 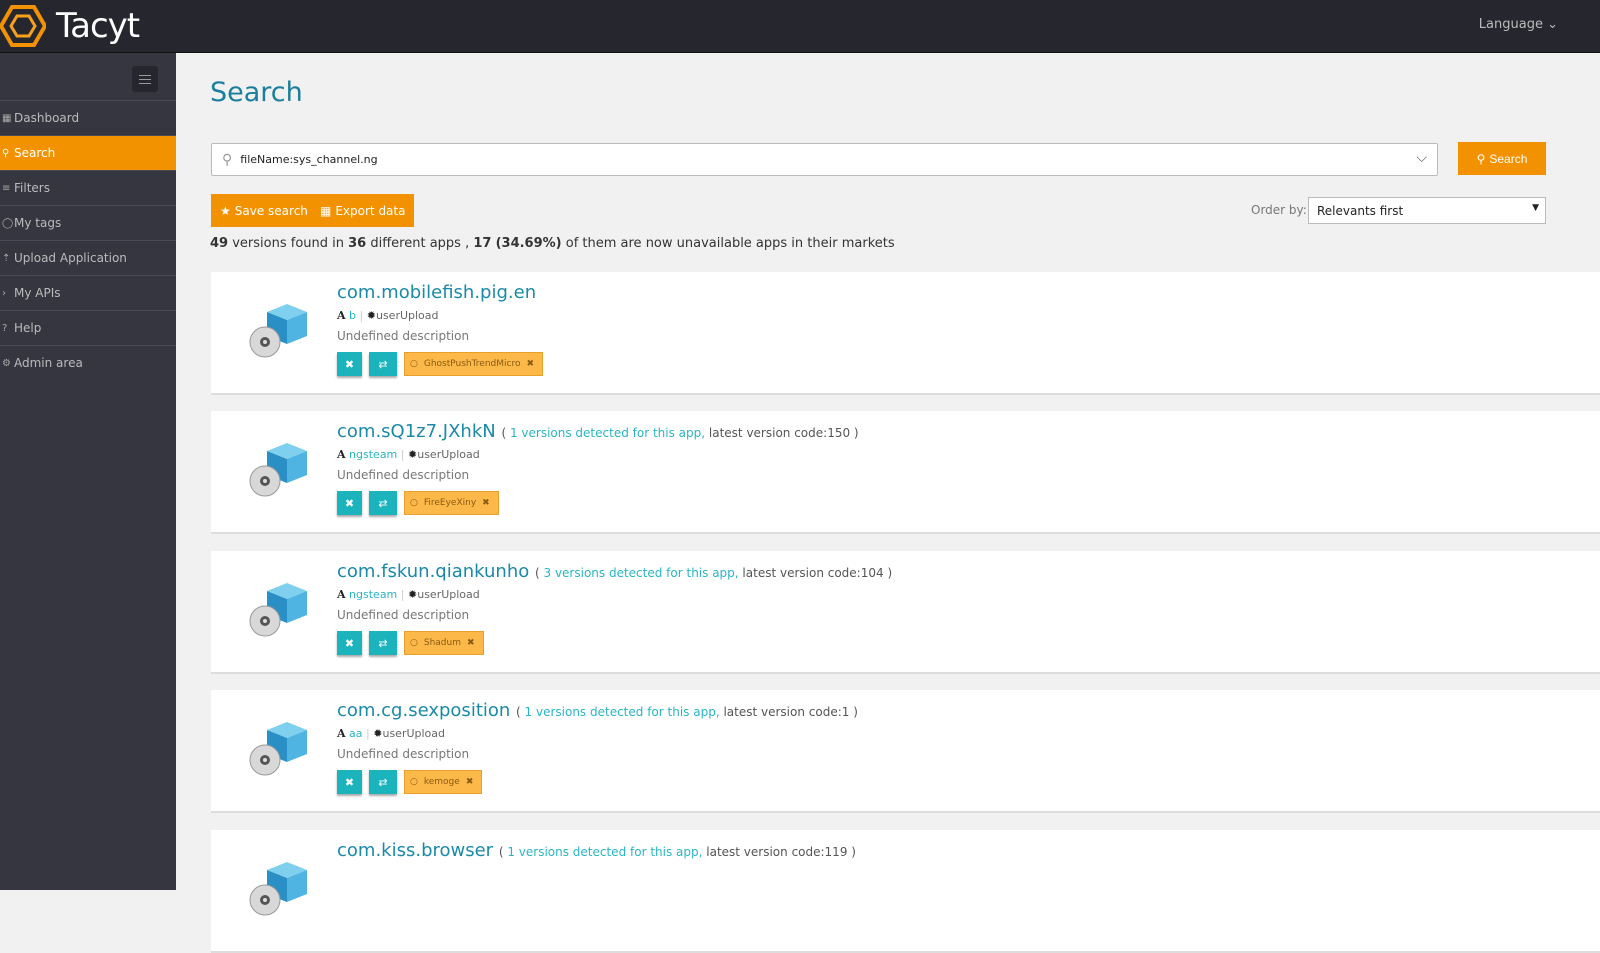 I want to click on tag-badge: ○ GhostPushTrendMicro ✖, so click(x=474, y=364).